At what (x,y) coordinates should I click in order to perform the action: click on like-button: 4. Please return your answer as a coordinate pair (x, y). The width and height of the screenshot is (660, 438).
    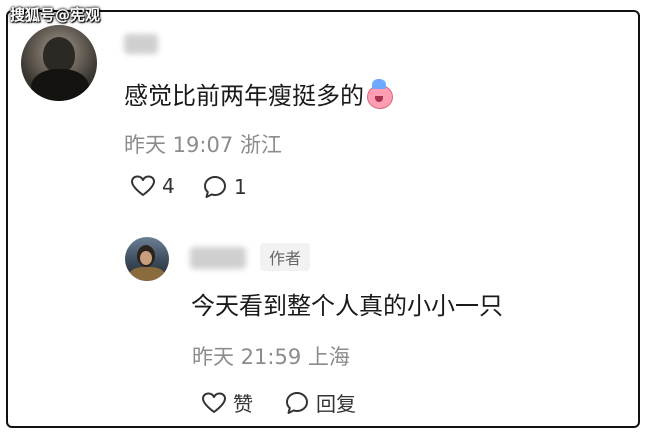
    Looking at the image, I should click on (152, 186).